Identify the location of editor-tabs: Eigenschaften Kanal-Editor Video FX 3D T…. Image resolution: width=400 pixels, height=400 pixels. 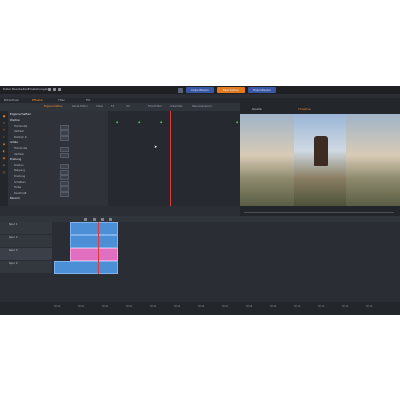
(120, 107).